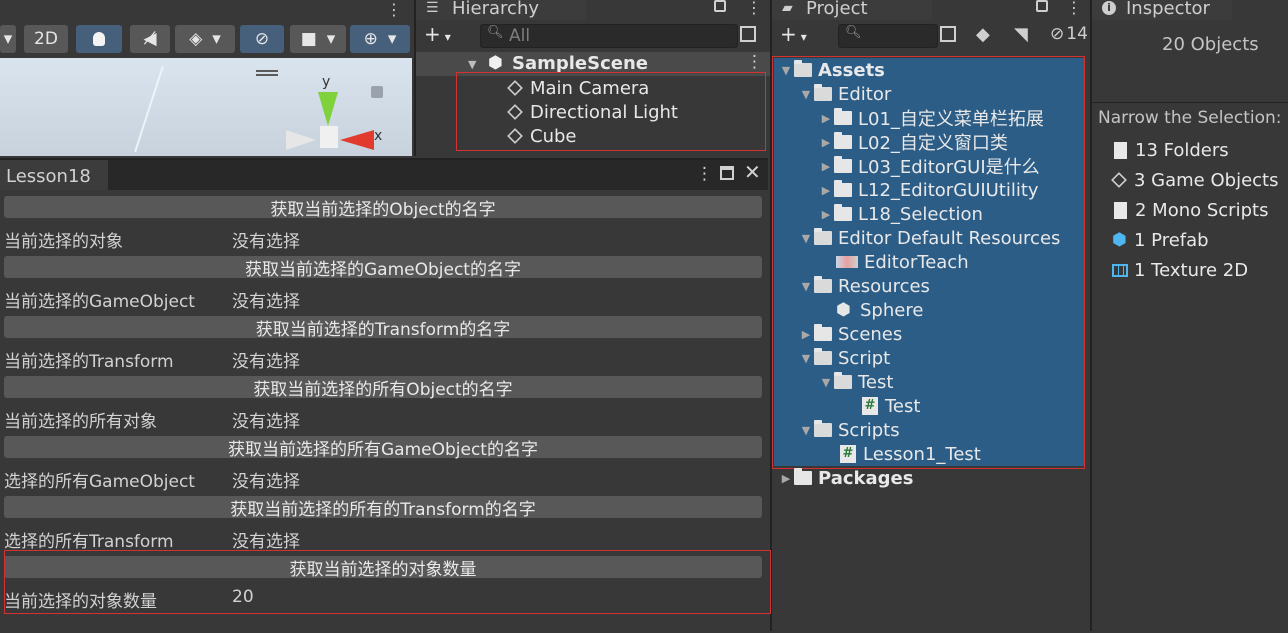 The height and width of the screenshot is (633, 1288). I want to click on gizmo-icon: ⊕, so click(370, 39).